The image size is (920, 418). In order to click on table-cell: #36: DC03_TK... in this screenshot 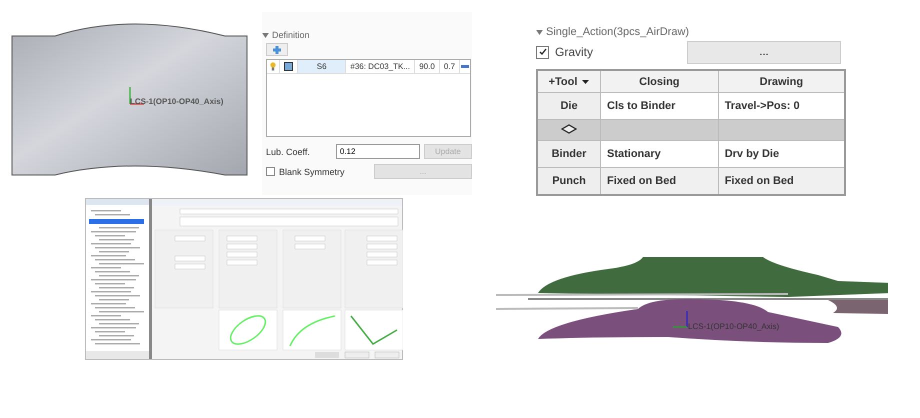, I will do `click(381, 66)`.